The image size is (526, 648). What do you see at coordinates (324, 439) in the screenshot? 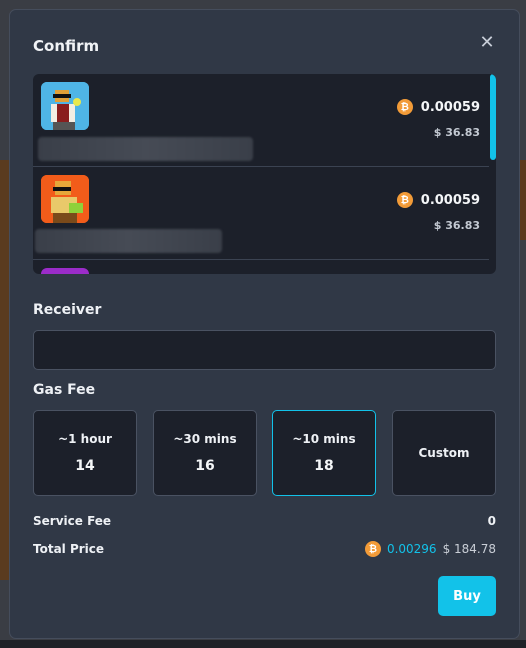
I see `gas-fee-time: ~10 mins` at bounding box center [324, 439].